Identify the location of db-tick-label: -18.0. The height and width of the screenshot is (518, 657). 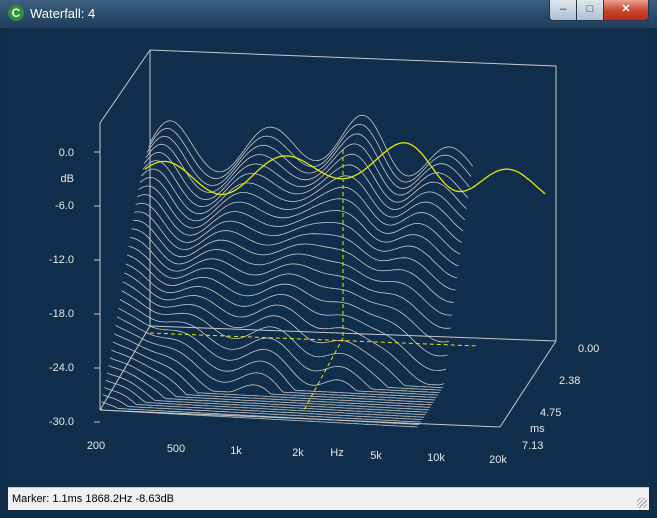
(61, 314).